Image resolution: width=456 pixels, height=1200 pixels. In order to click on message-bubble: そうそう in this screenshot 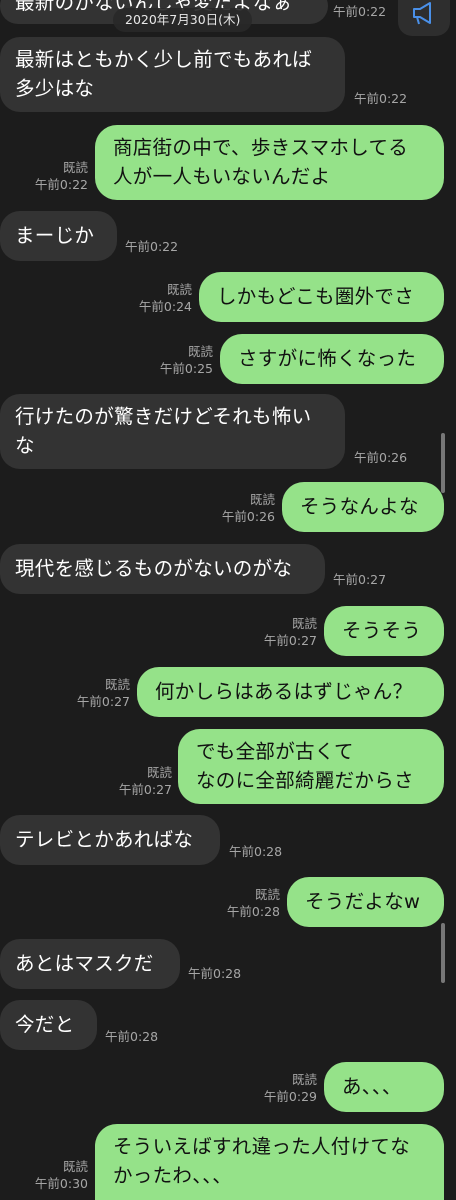, I will do `click(384, 631)`.